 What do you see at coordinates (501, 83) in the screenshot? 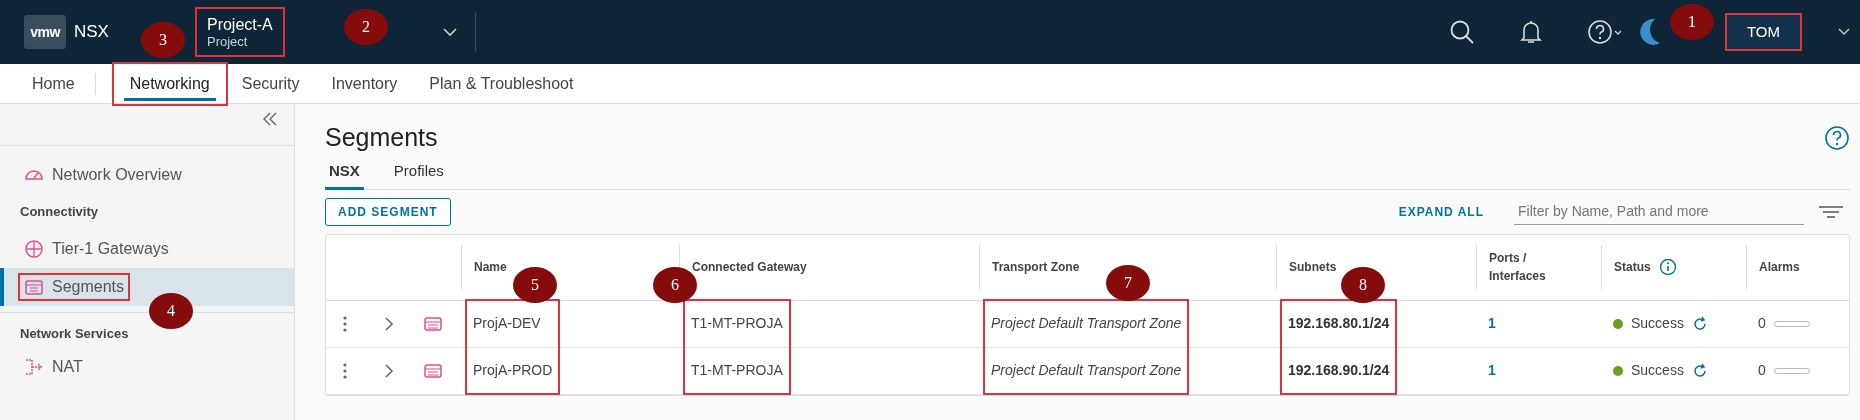
I see `nav-tab: Plan & Troubleshoot` at bounding box center [501, 83].